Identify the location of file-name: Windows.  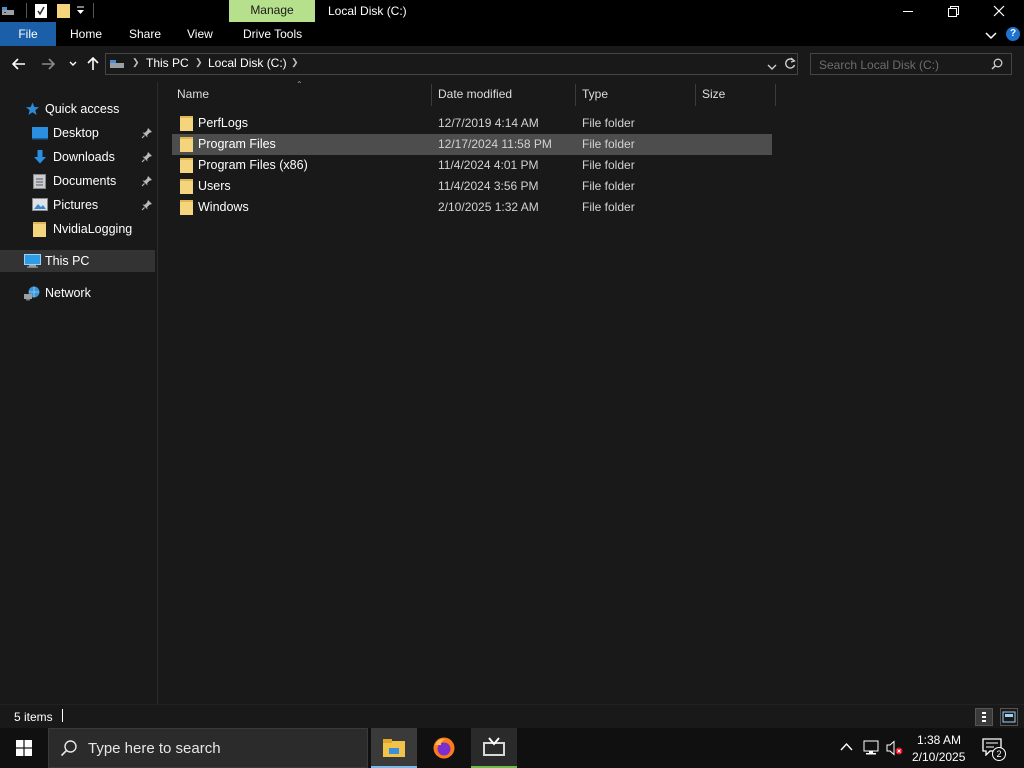
(223, 207).